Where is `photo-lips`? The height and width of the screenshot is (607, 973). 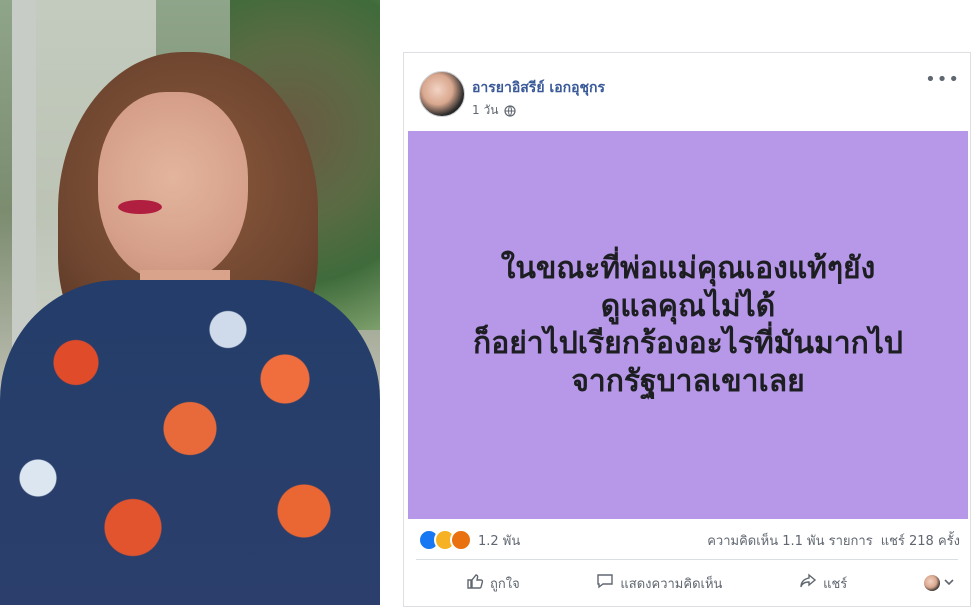
photo-lips is located at coordinates (140, 207).